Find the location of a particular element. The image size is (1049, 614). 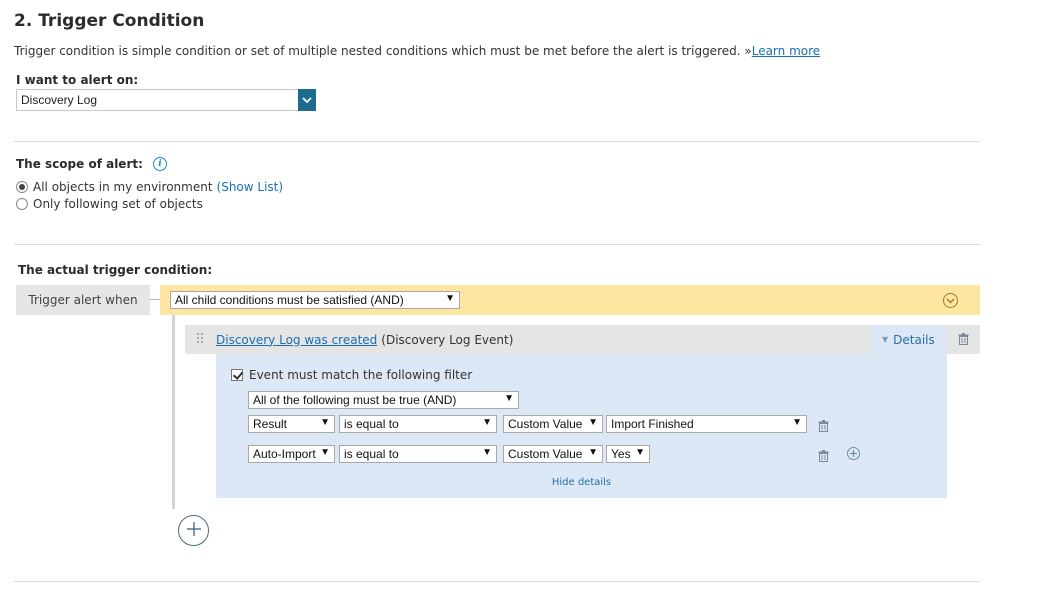

trigger-alert-when-label: Trigger alert when is located at coordinates (83, 300).